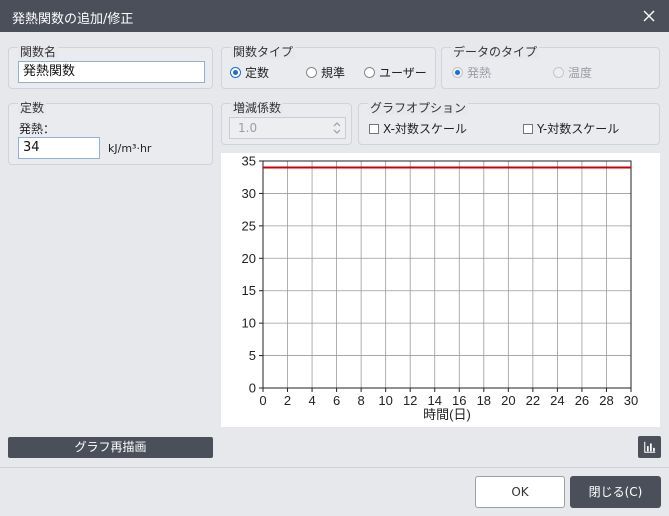 Image resolution: width=669 pixels, height=516 pixels. I want to click on chart-view-button, so click(649, 447).